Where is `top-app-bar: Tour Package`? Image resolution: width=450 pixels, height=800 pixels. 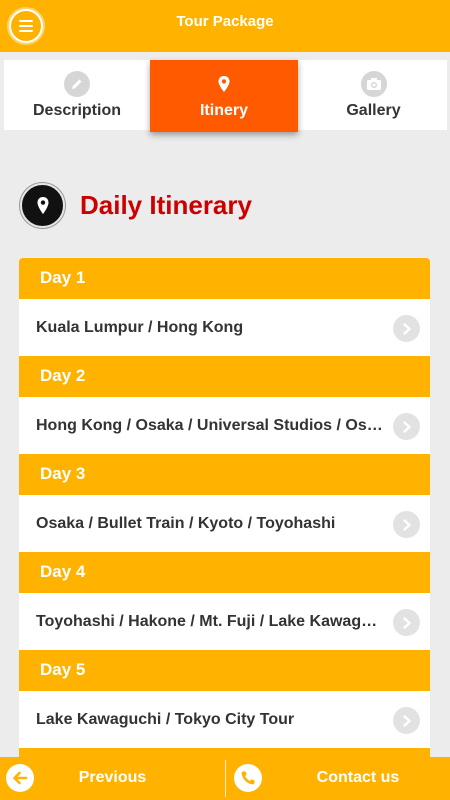
top-app-bar: Tour Package is located at coordinates (225, 26).